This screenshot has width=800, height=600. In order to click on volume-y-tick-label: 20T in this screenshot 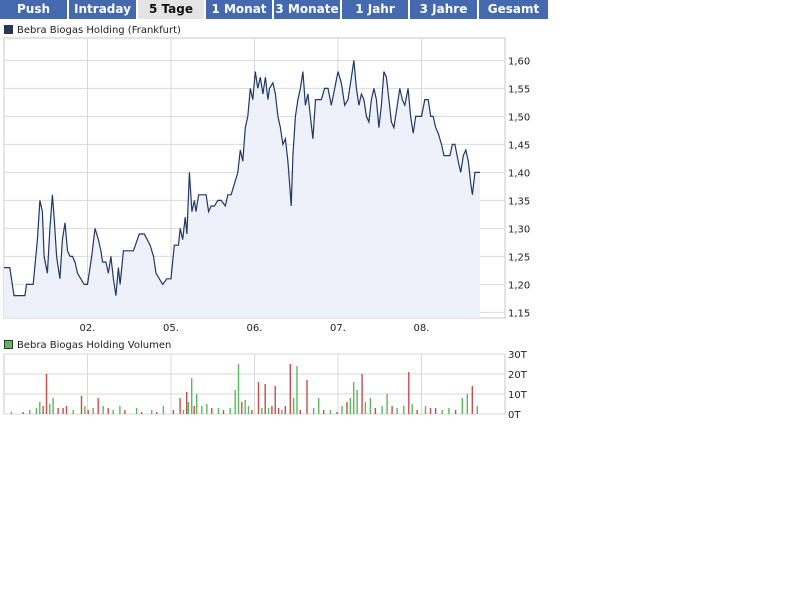, I will do `click(518, 375)`.